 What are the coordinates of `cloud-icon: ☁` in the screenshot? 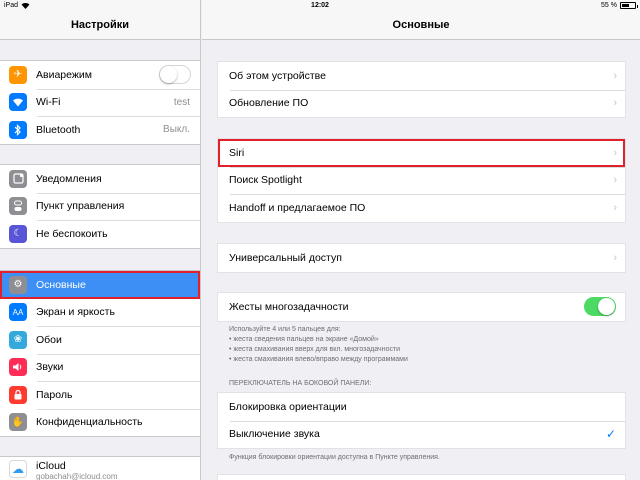 It's located at (18, 469).